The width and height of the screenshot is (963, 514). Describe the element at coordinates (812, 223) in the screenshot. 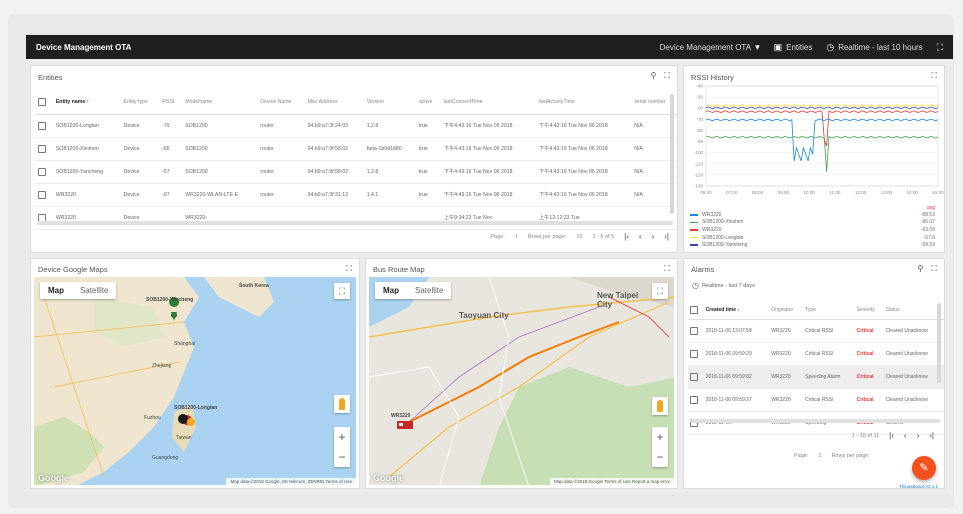

I see `legend-item: SOB1200-Xinshen -86.07` at that location.